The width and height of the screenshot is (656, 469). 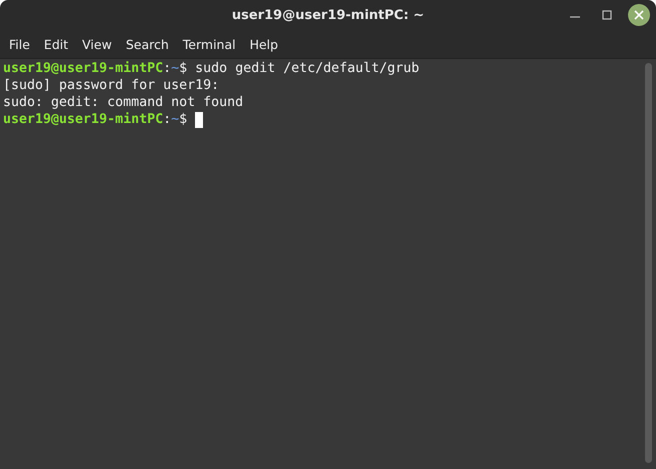 I want to click on menu-item: File, so click(x=19, y=44).